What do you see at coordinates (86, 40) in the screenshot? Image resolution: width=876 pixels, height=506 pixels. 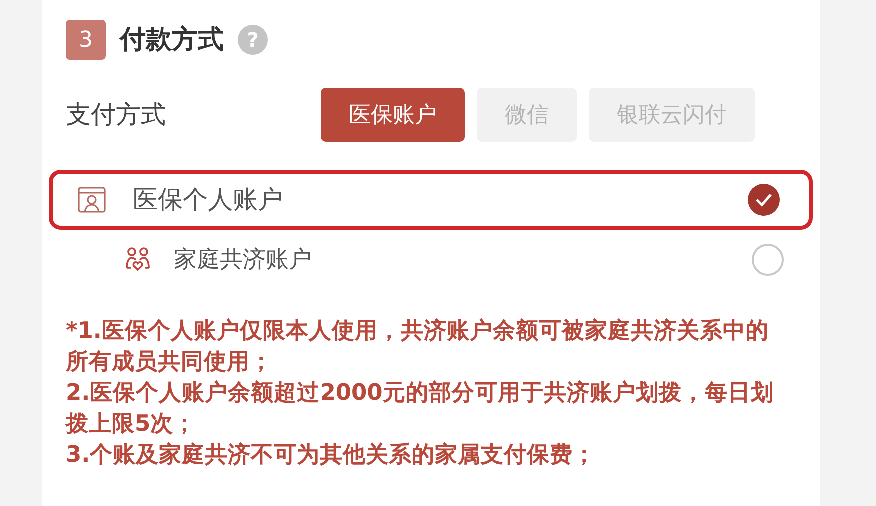 I see `step-number: 3` at bounding box center [86, 40].